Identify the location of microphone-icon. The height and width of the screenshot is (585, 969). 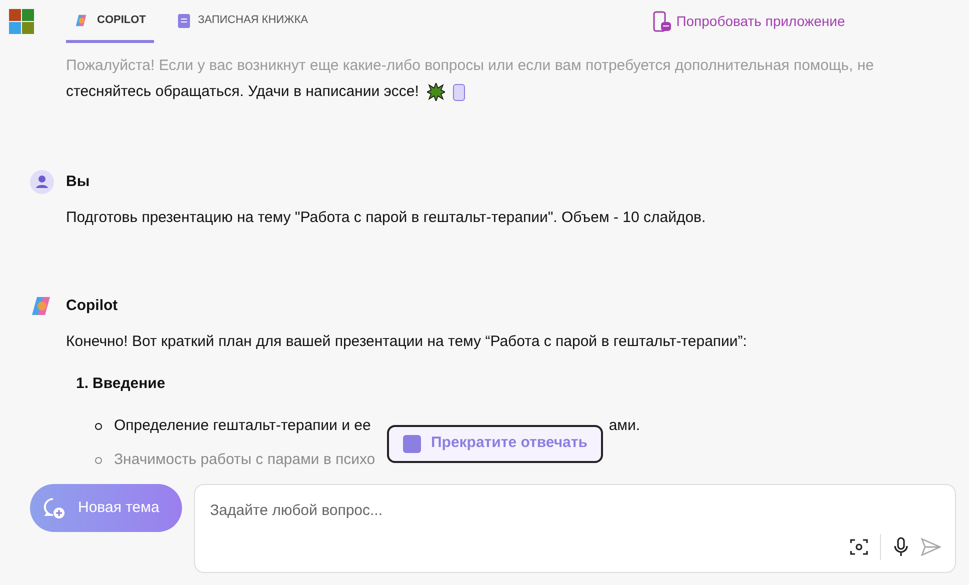
(901, 547).